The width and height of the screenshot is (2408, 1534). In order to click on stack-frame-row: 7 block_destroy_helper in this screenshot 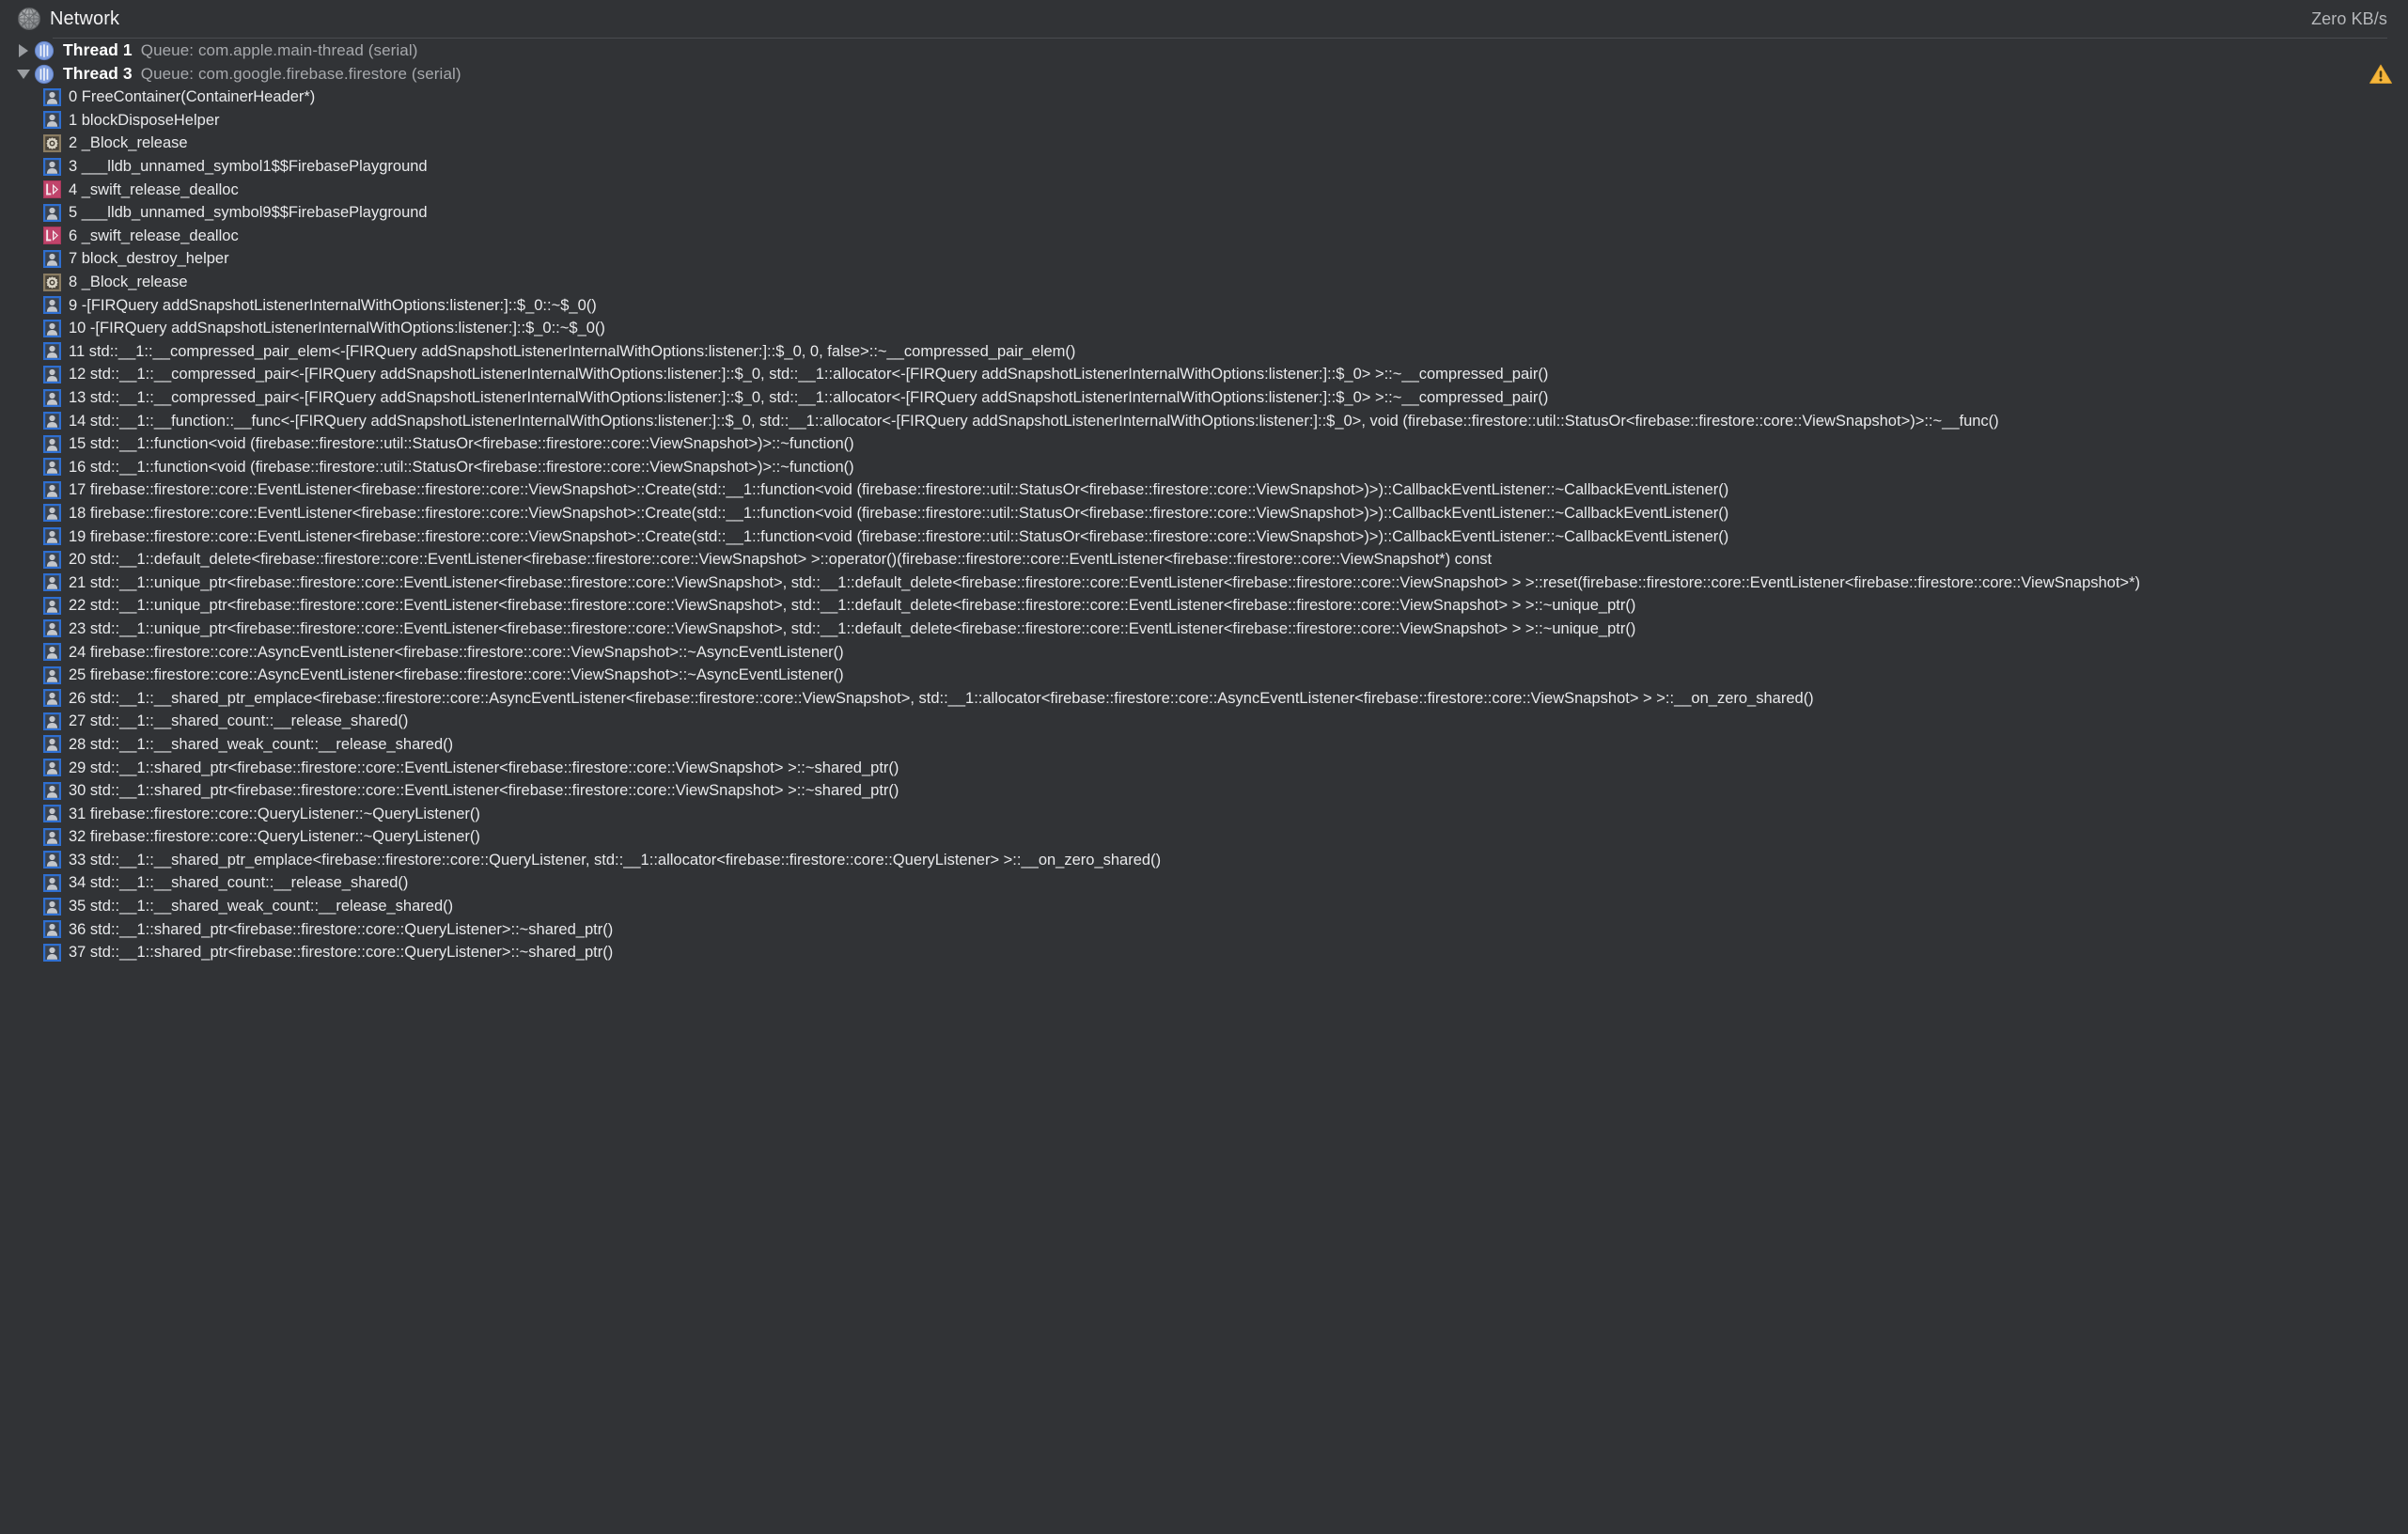, I will do `click(1204, 259)`.